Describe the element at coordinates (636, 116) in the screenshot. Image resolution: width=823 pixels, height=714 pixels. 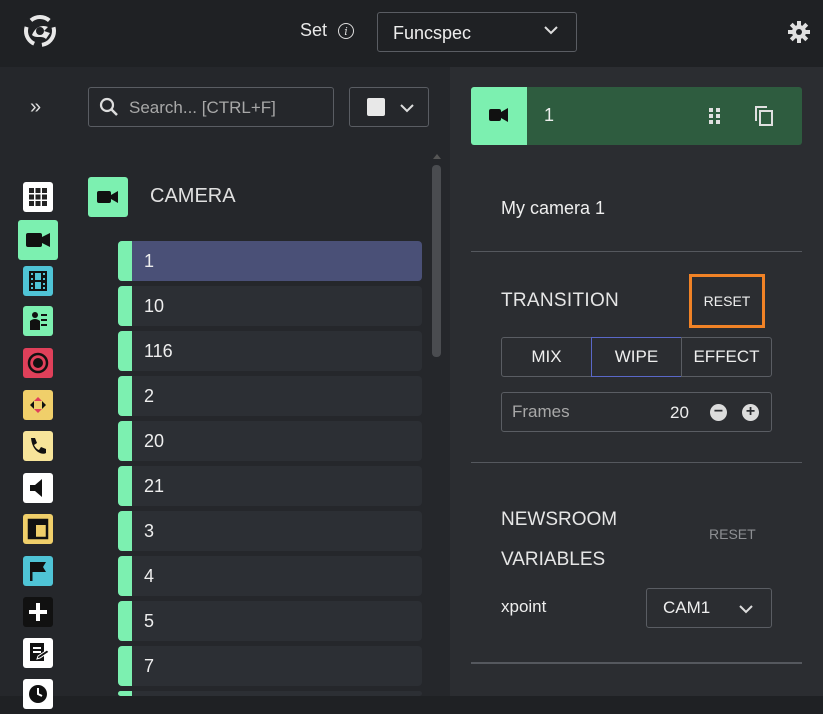
I see `detail-header: 1` at that location.